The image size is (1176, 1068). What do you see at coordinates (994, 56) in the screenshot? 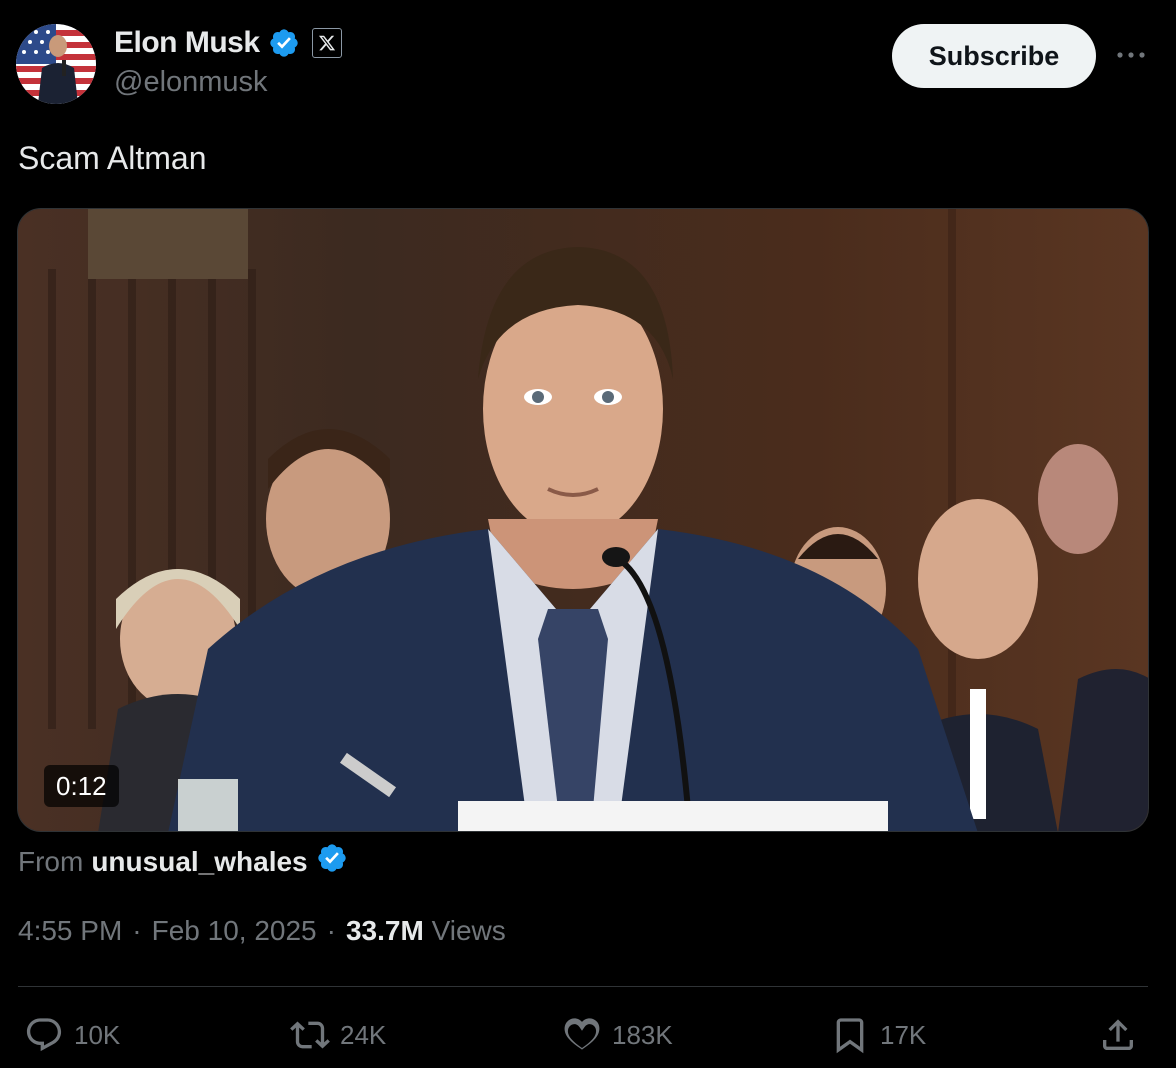
I see `subscribe-button: Subscribe` at bounding box center [994, 56].